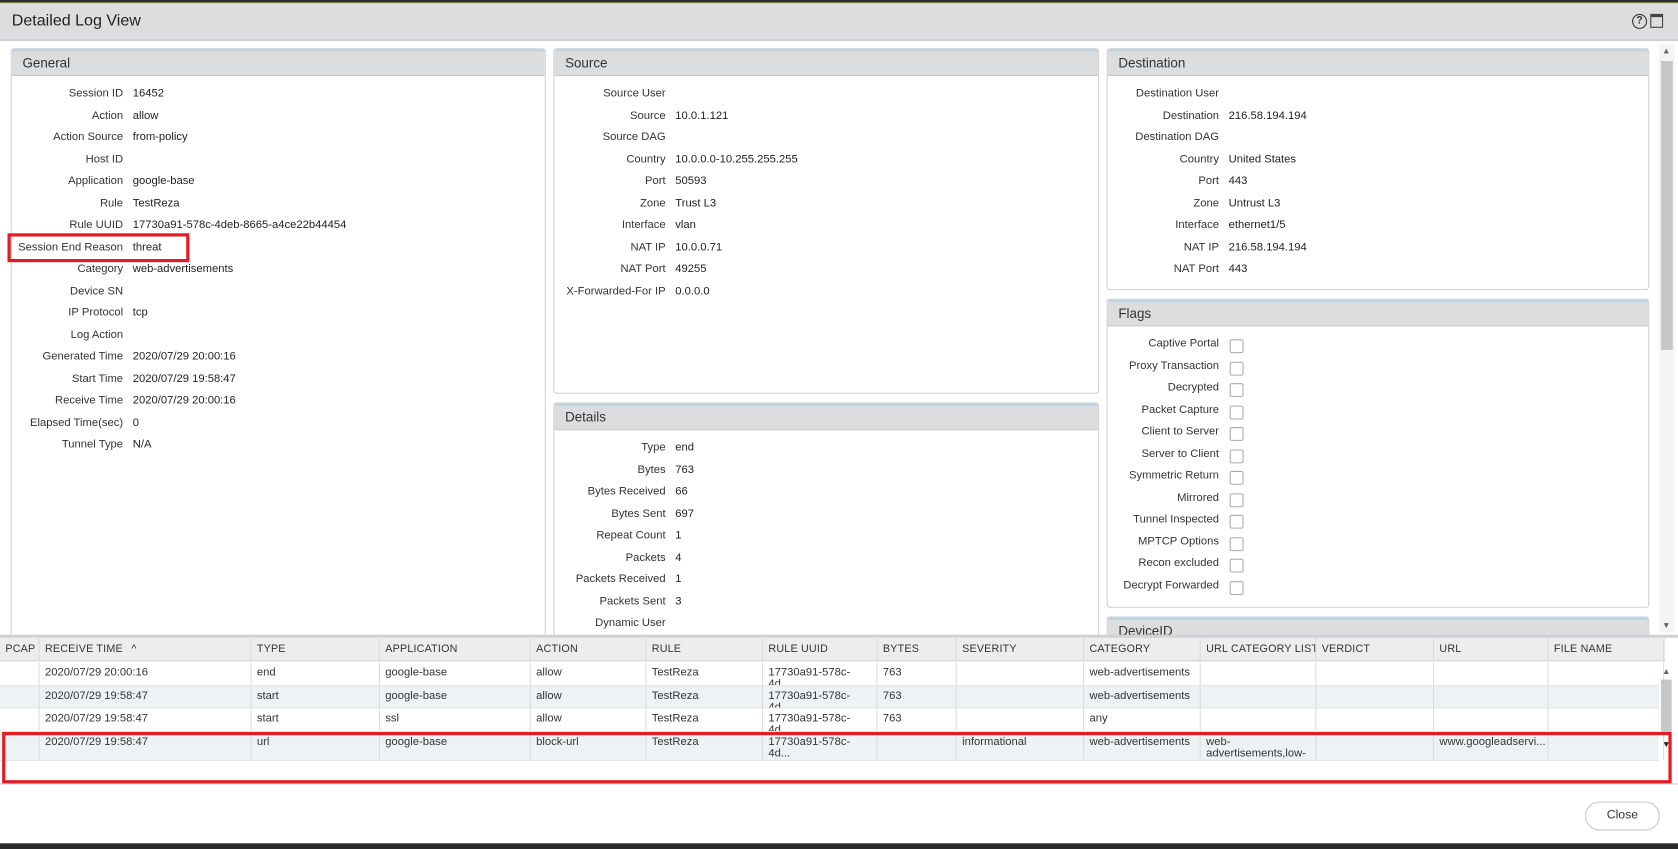 This screenshot has height=849, width=1678. What do you see at coordinates (315, 719) in the screenshot?
I see `table-cell: start` at bounding box center [315, 719].